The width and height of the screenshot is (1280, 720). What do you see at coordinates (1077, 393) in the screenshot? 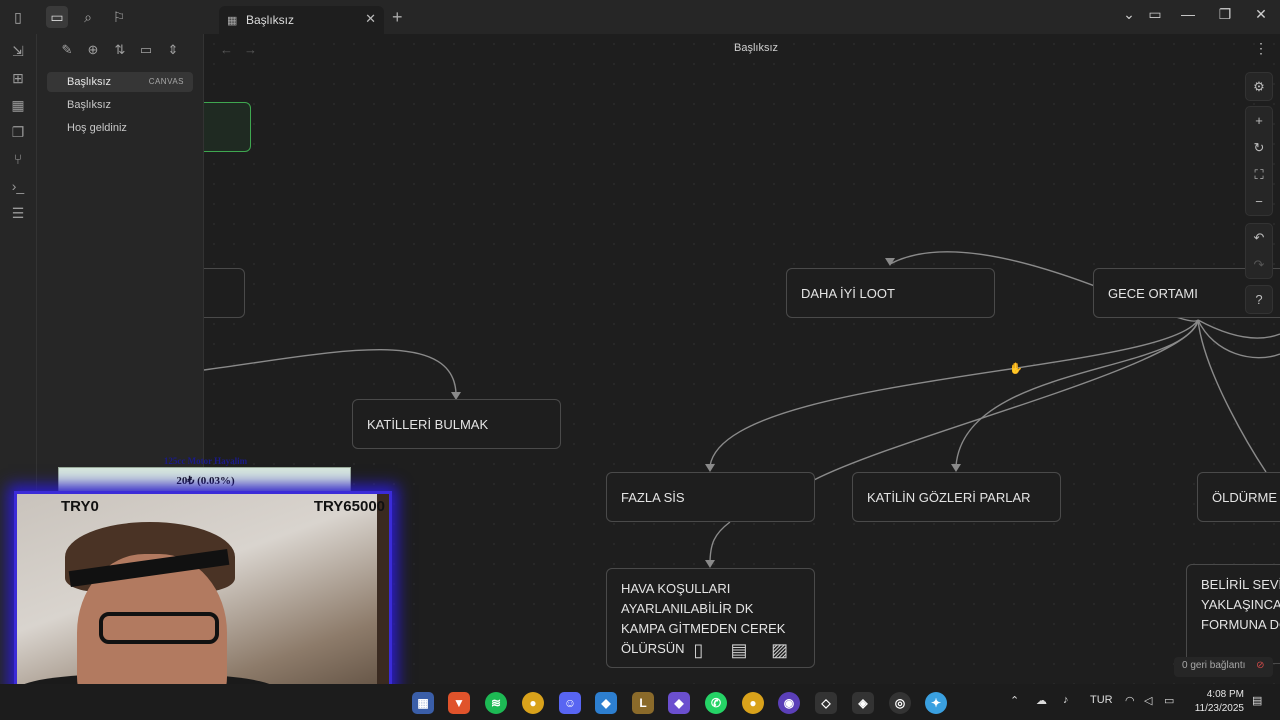
I see `edge-to-katilin` at bounding box center [1077, 393].